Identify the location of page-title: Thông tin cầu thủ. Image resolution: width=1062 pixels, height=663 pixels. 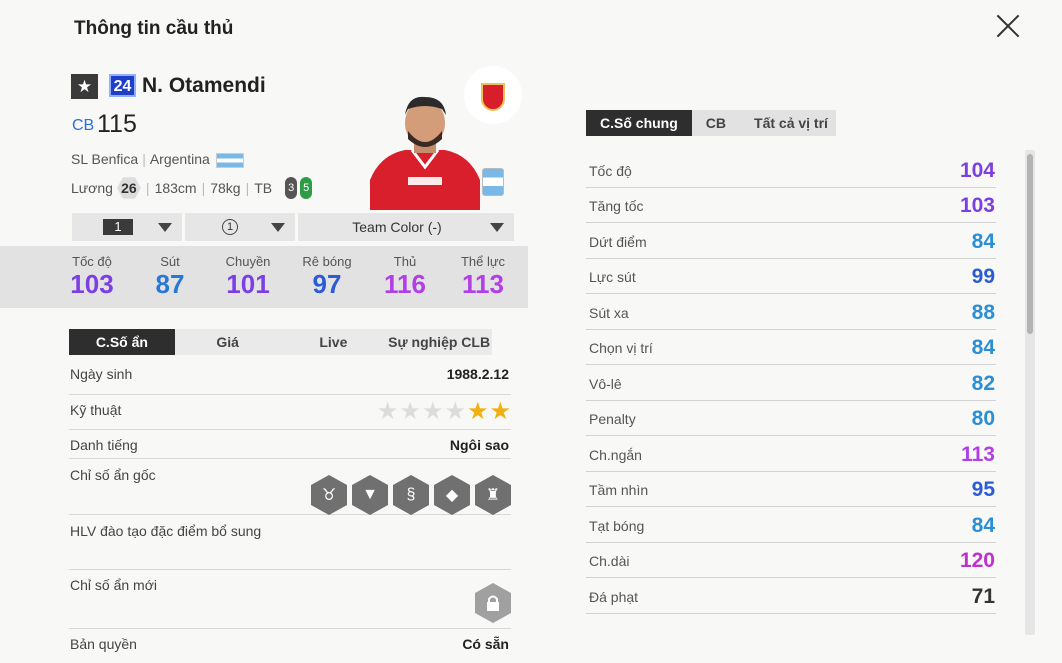
(154, 28).